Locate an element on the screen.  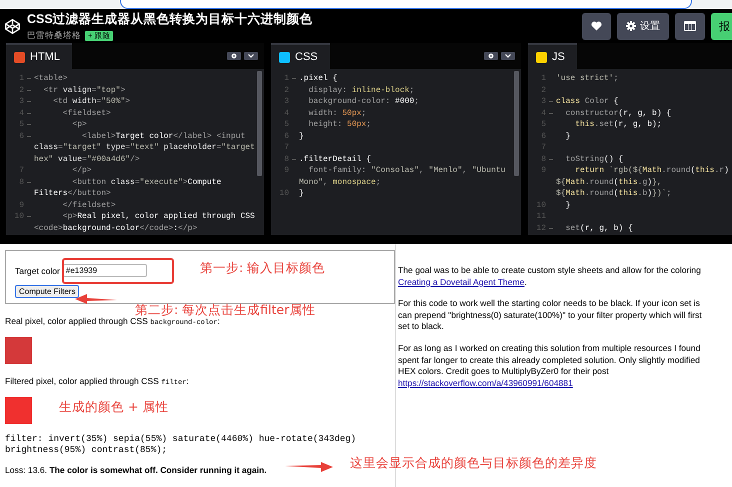
layout-icon is located at coordinates (690, 26).